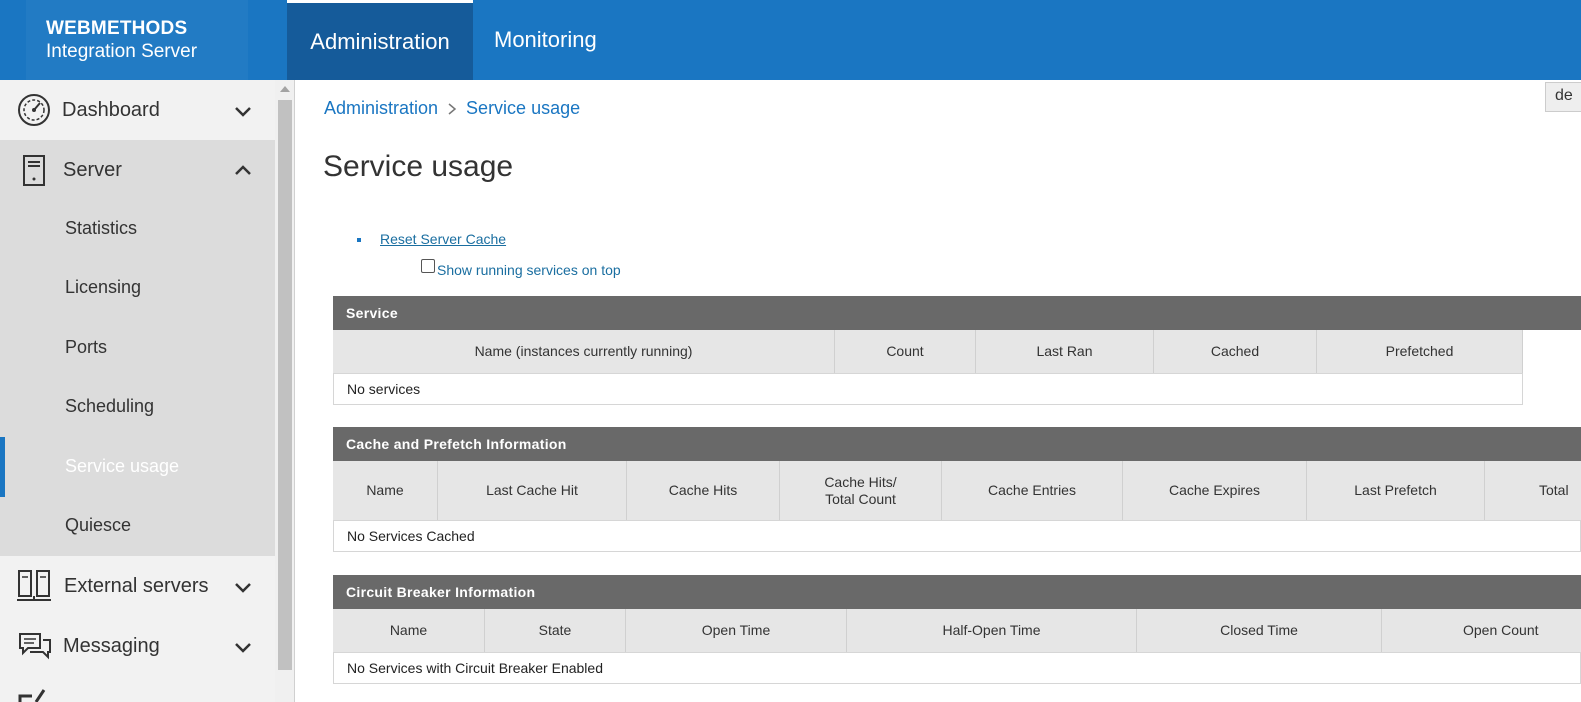 The image size is (1581, 702). What do you see at coordinates (117, 28) in the screenshot?
I see `brand-line1: WEBMETHODS` at bounding box center [117, 28].